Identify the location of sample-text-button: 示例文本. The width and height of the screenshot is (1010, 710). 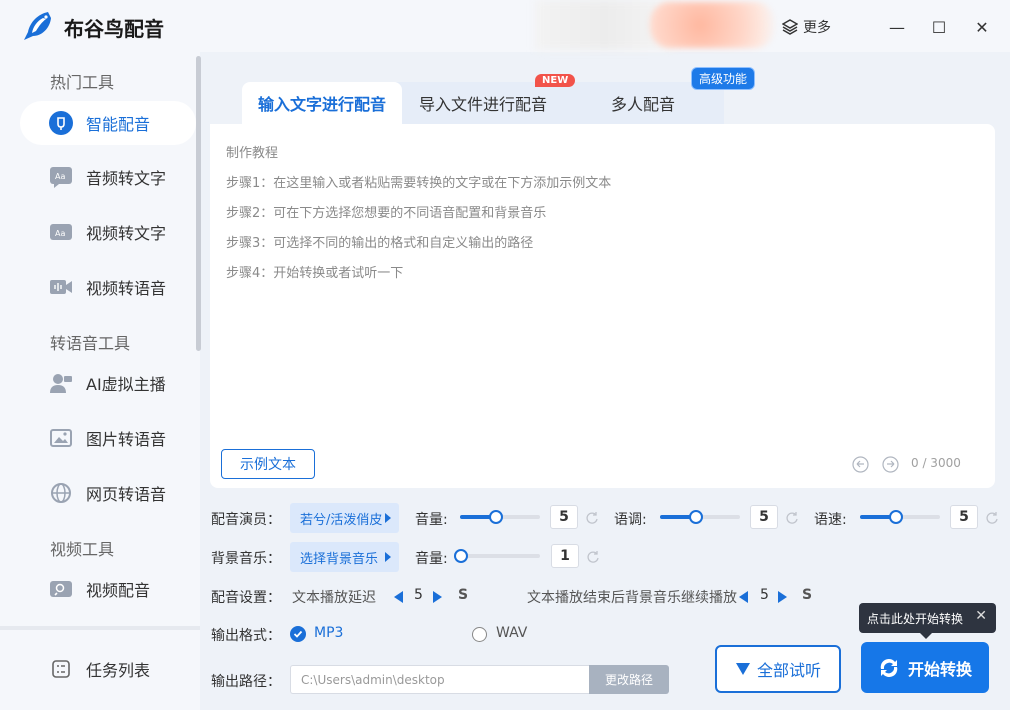
(268, 464).